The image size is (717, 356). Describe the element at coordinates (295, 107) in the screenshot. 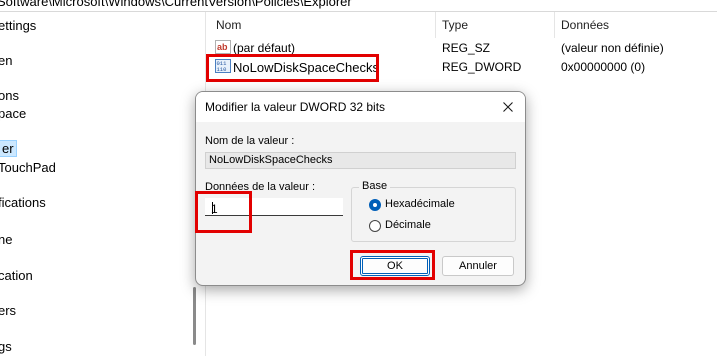

I see `dialog-title: Modifier la valeur DWORD 32 bits` at that location.